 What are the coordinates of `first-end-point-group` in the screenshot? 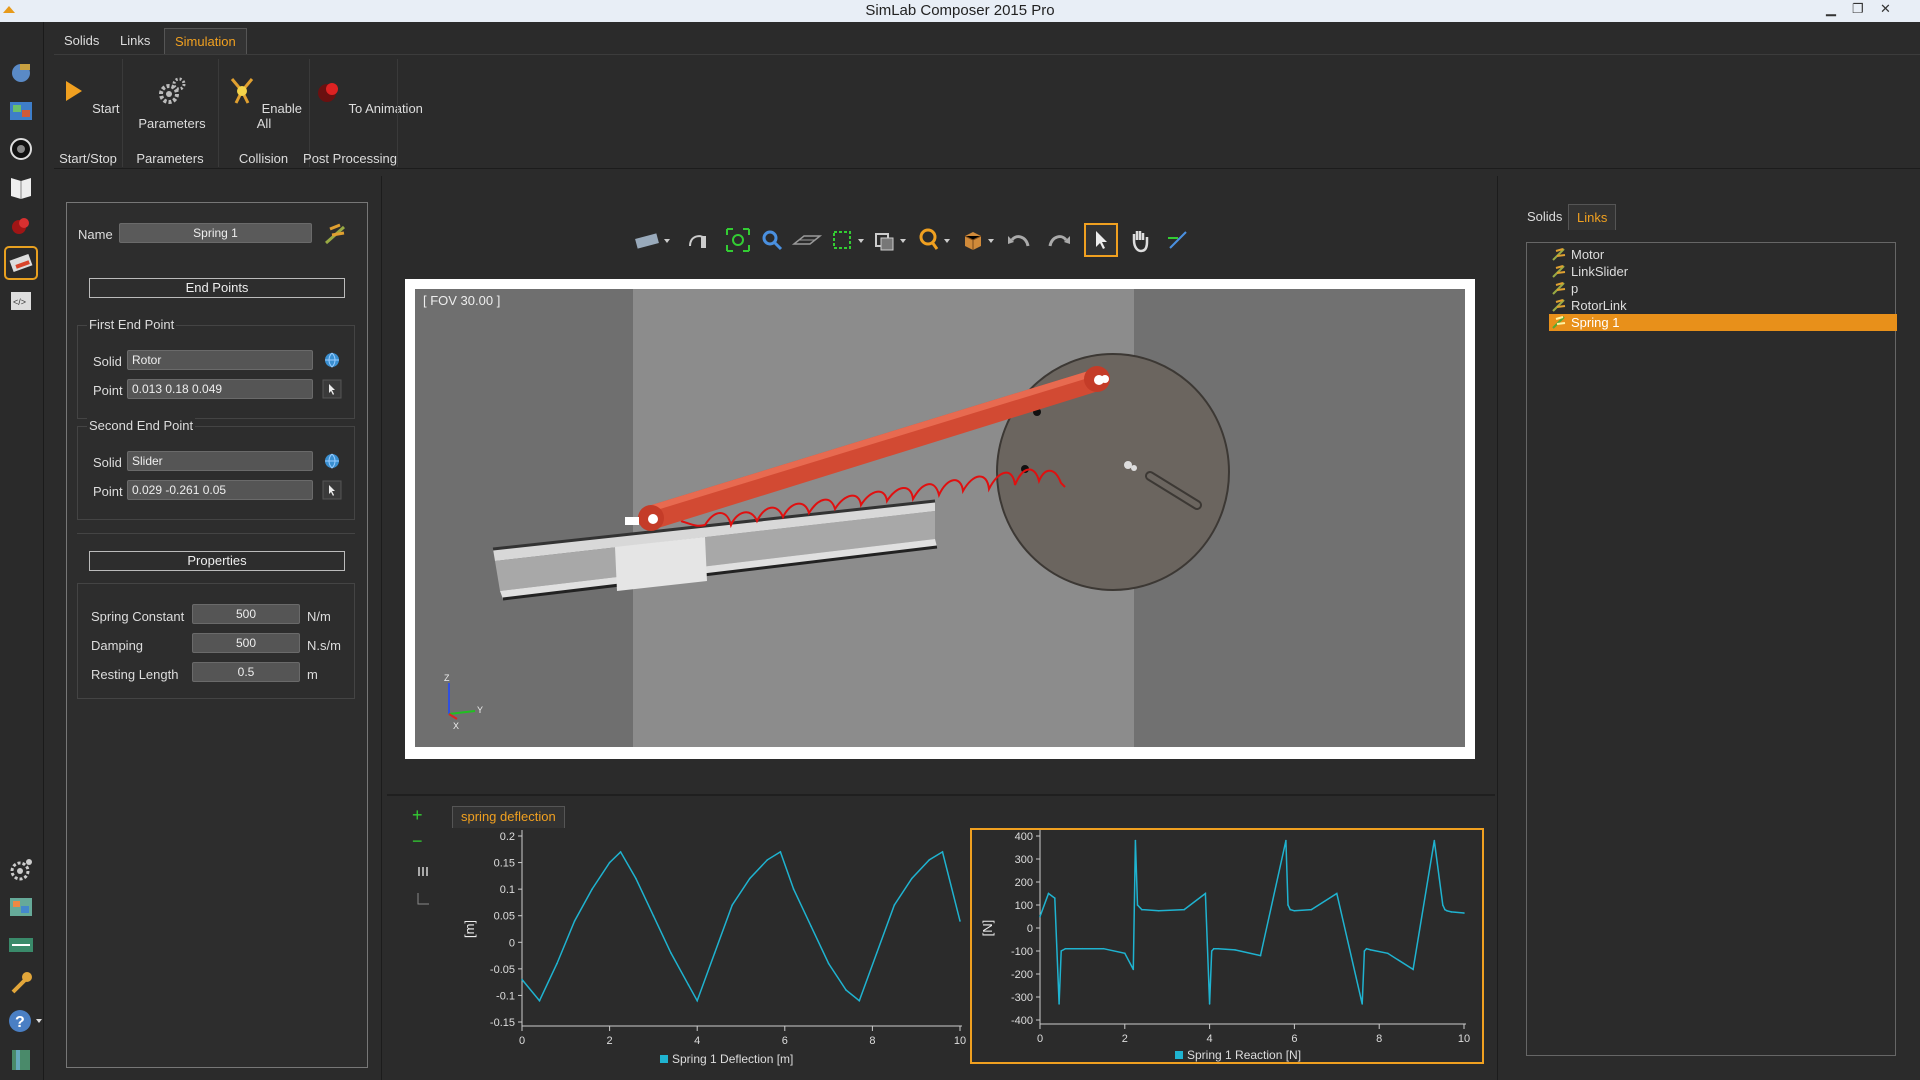 It's located at (216, 372).